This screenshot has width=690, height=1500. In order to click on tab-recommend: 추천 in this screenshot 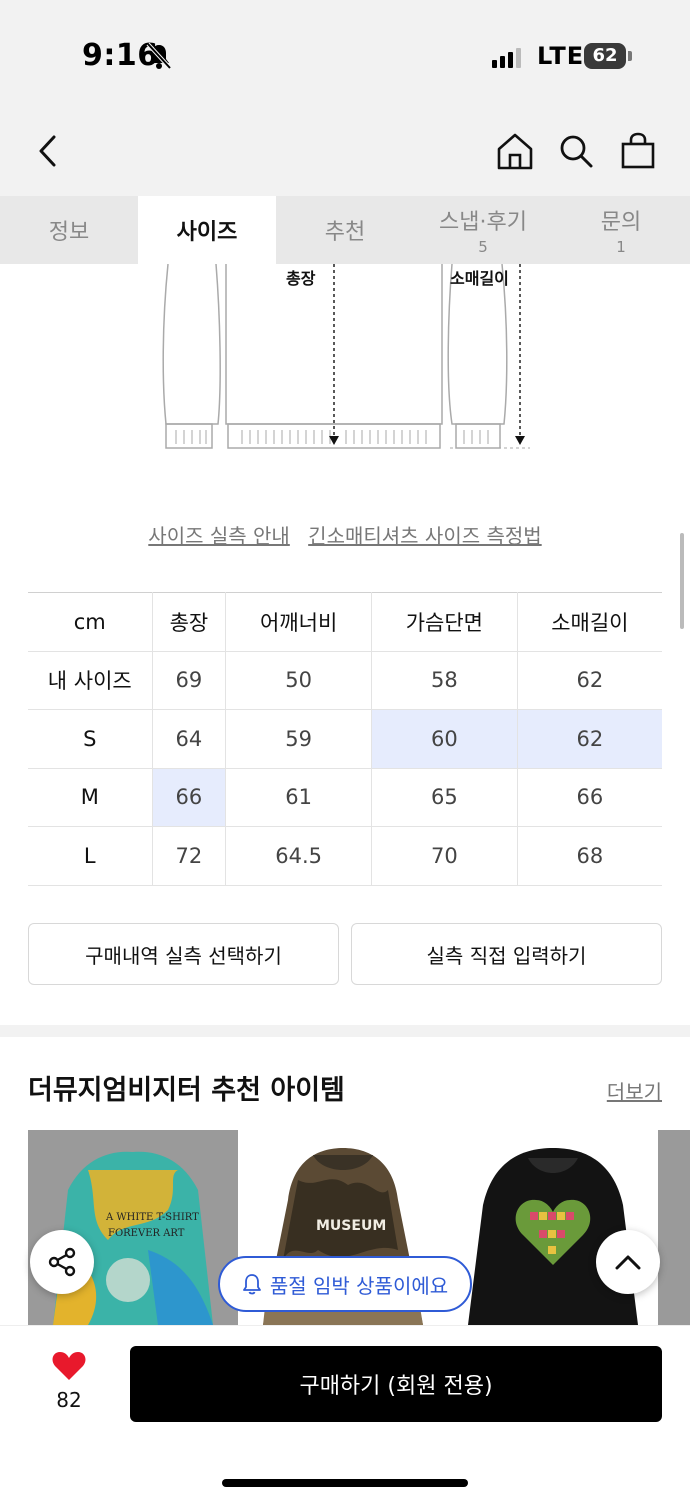, I will do `click(345, 230)`.